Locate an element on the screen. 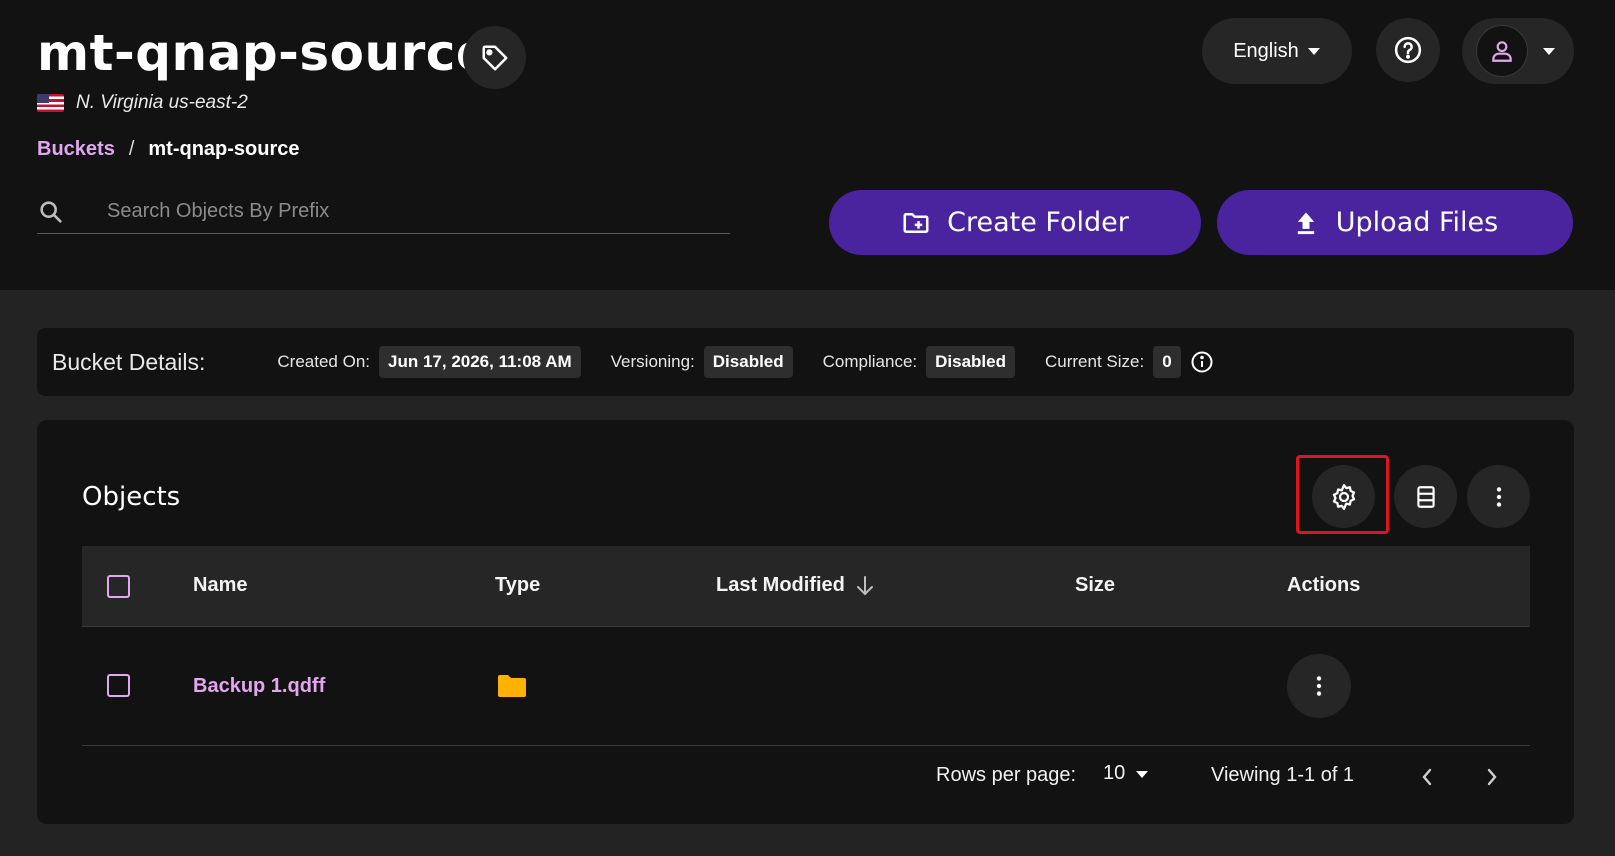  page-title: mt-qnap-source is located at coordinates (264, 53).